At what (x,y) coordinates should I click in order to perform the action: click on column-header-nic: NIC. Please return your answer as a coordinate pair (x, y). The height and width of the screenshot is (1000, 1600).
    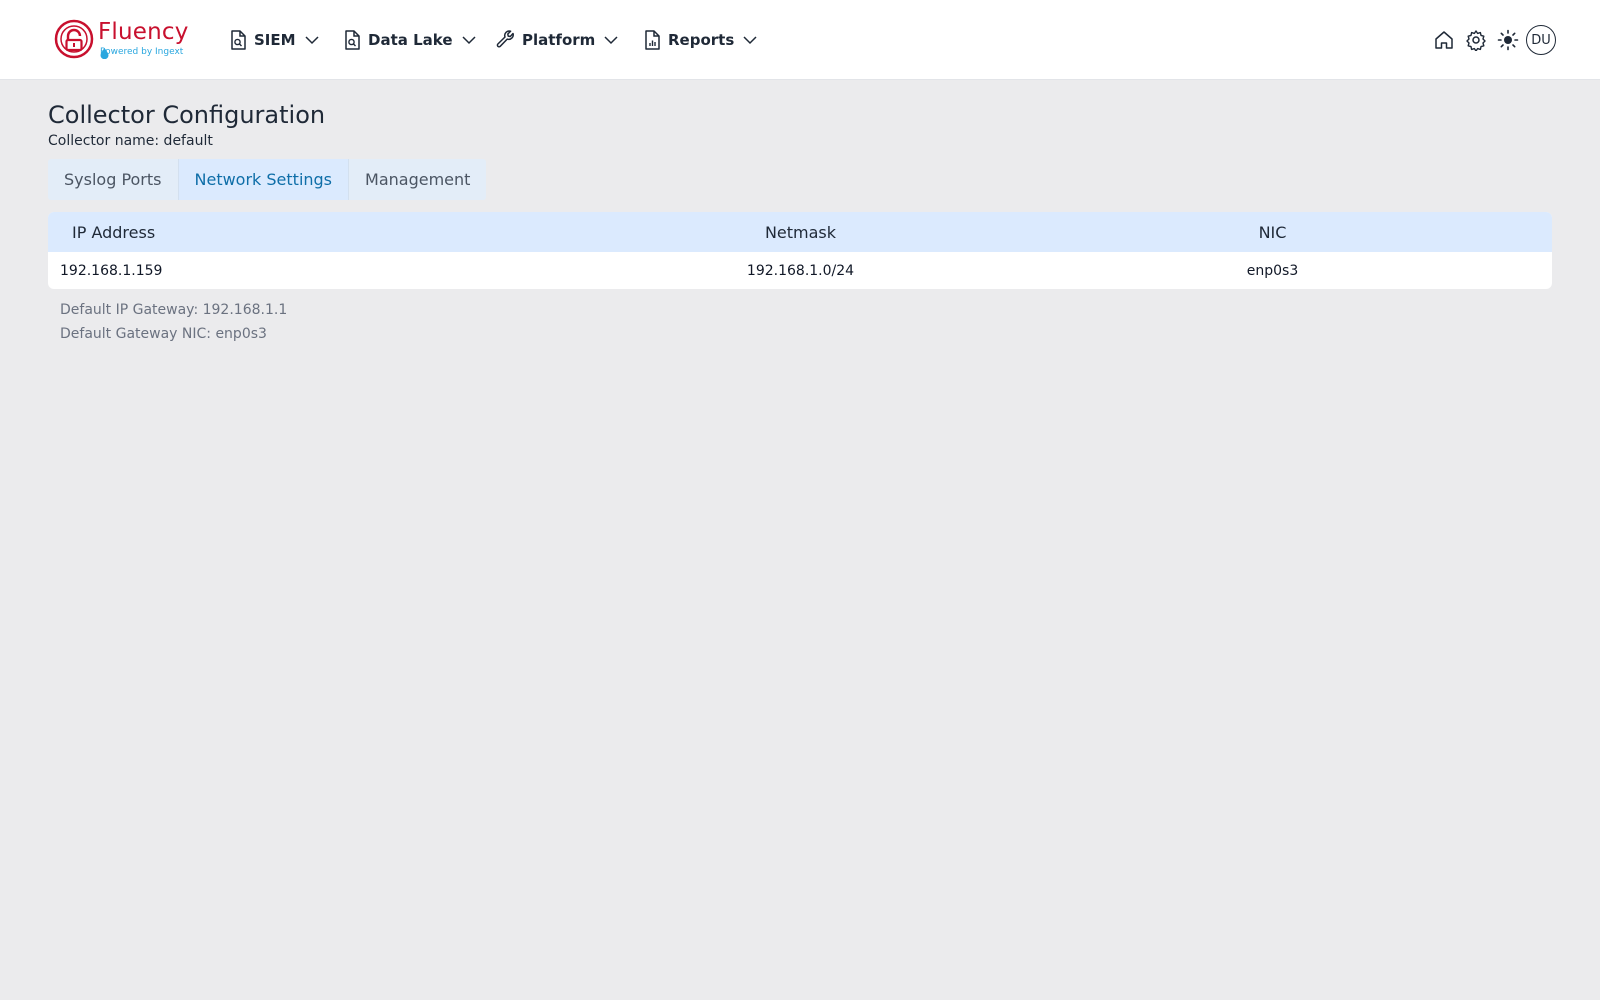
    Looking at the image, I should click on (1272, 232).